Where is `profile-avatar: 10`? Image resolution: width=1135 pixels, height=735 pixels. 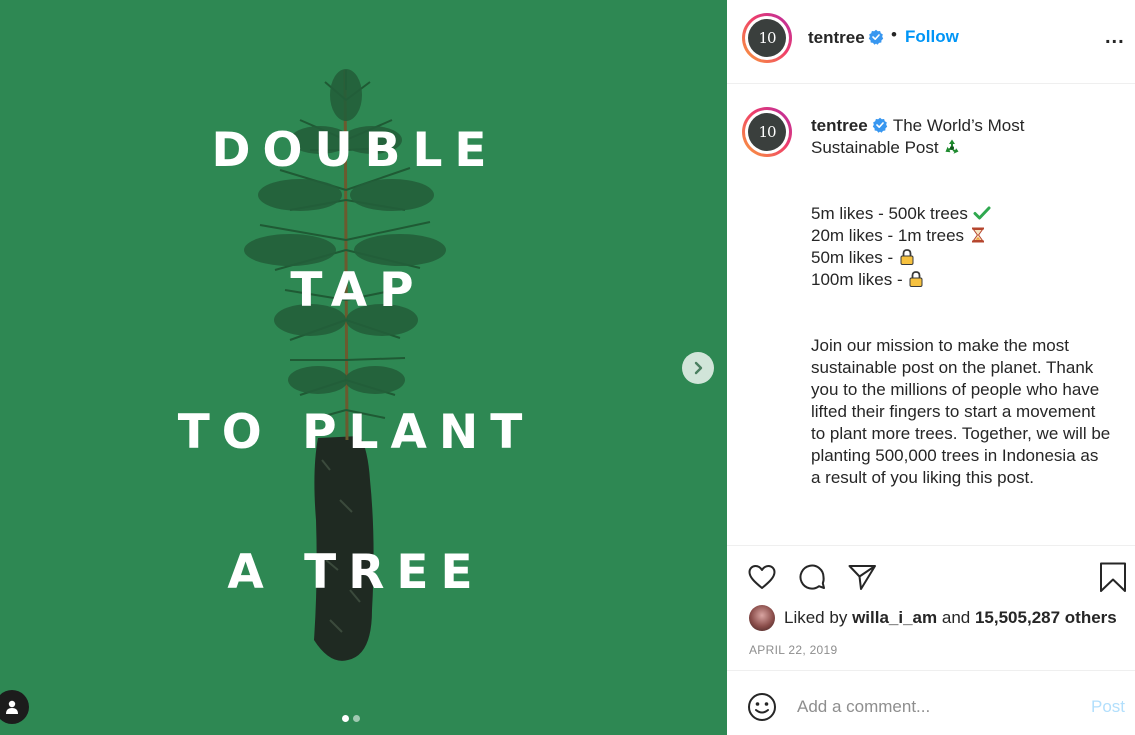
profile-avatar: 10 is located at coordinates (767, 38).